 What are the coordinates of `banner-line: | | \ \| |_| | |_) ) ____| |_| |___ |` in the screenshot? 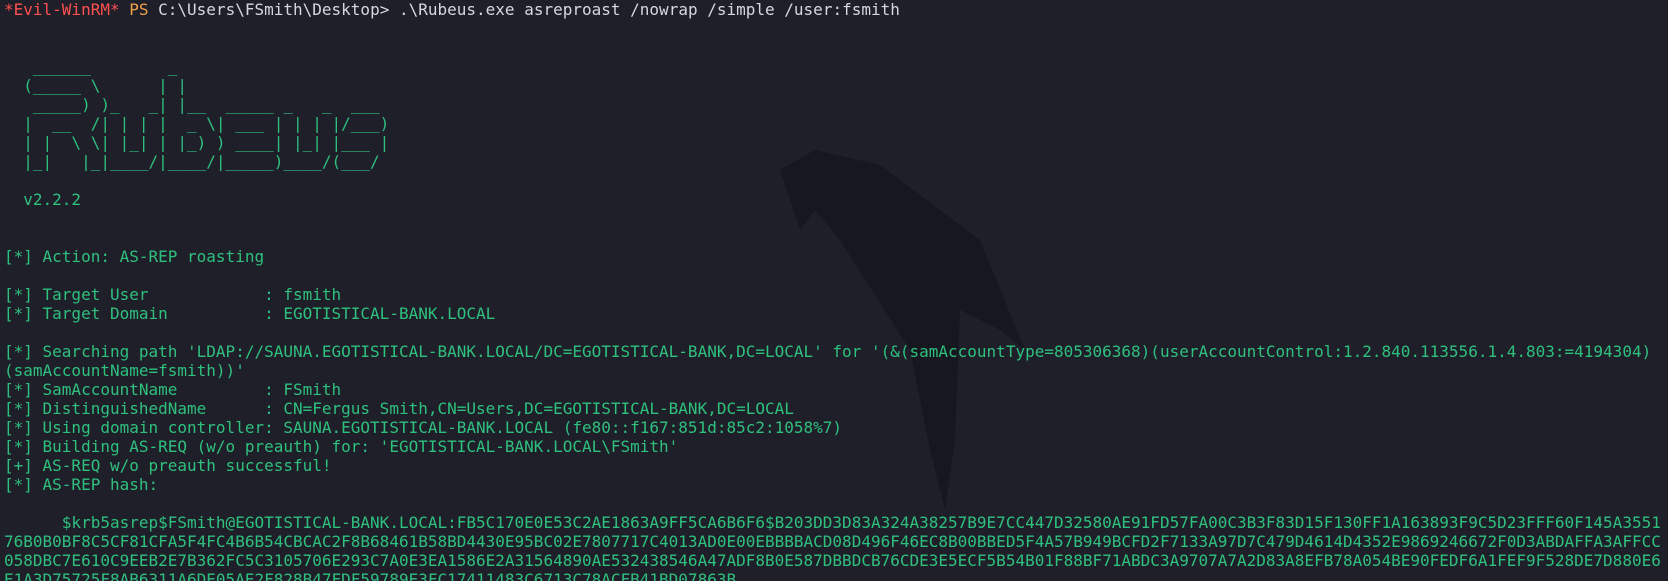 It's located at (197, 142).